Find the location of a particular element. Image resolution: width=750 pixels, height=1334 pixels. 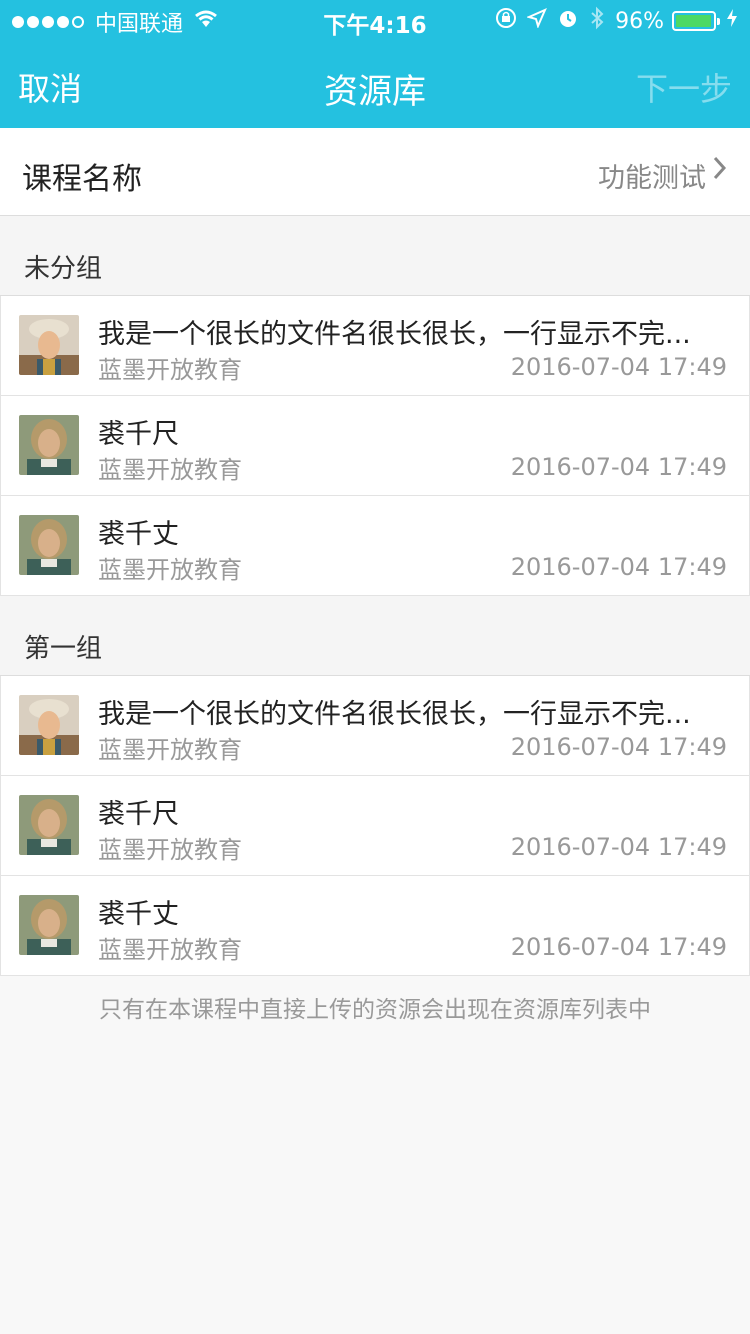

chevron-right-icon is located at coordinates (720, 171).